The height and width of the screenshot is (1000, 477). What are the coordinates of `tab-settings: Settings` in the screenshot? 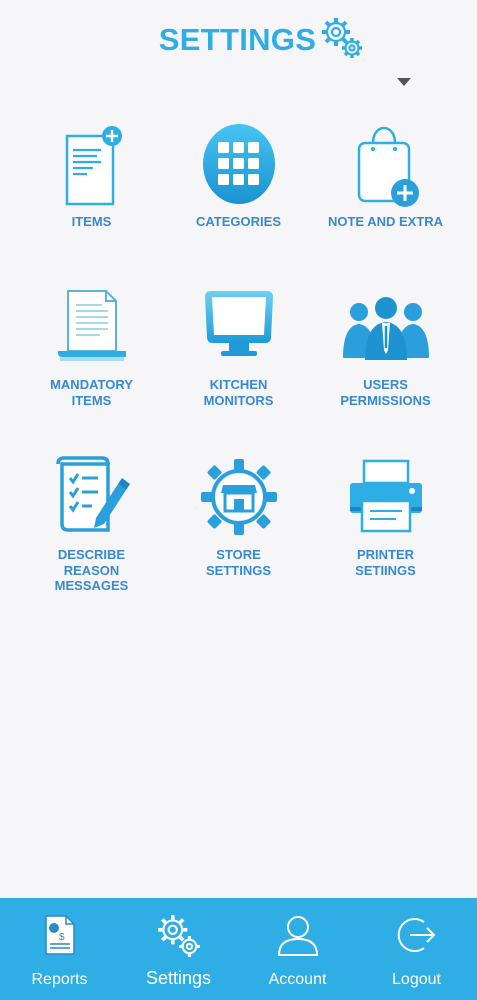 It's located at (178, 949).